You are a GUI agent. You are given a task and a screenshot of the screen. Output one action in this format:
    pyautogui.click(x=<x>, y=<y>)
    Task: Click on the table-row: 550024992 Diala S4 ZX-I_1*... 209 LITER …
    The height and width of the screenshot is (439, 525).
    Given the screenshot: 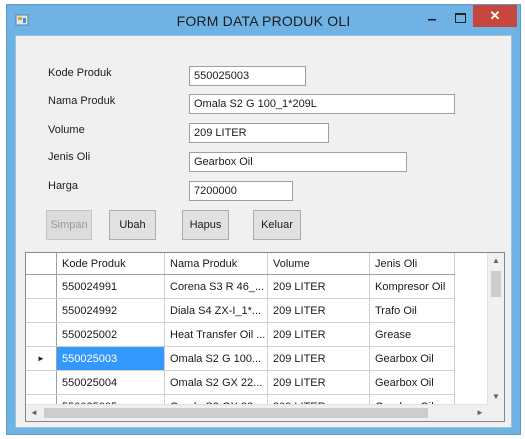 What is the action you would take?
    pyautogui.click(x=240, y=310)
    